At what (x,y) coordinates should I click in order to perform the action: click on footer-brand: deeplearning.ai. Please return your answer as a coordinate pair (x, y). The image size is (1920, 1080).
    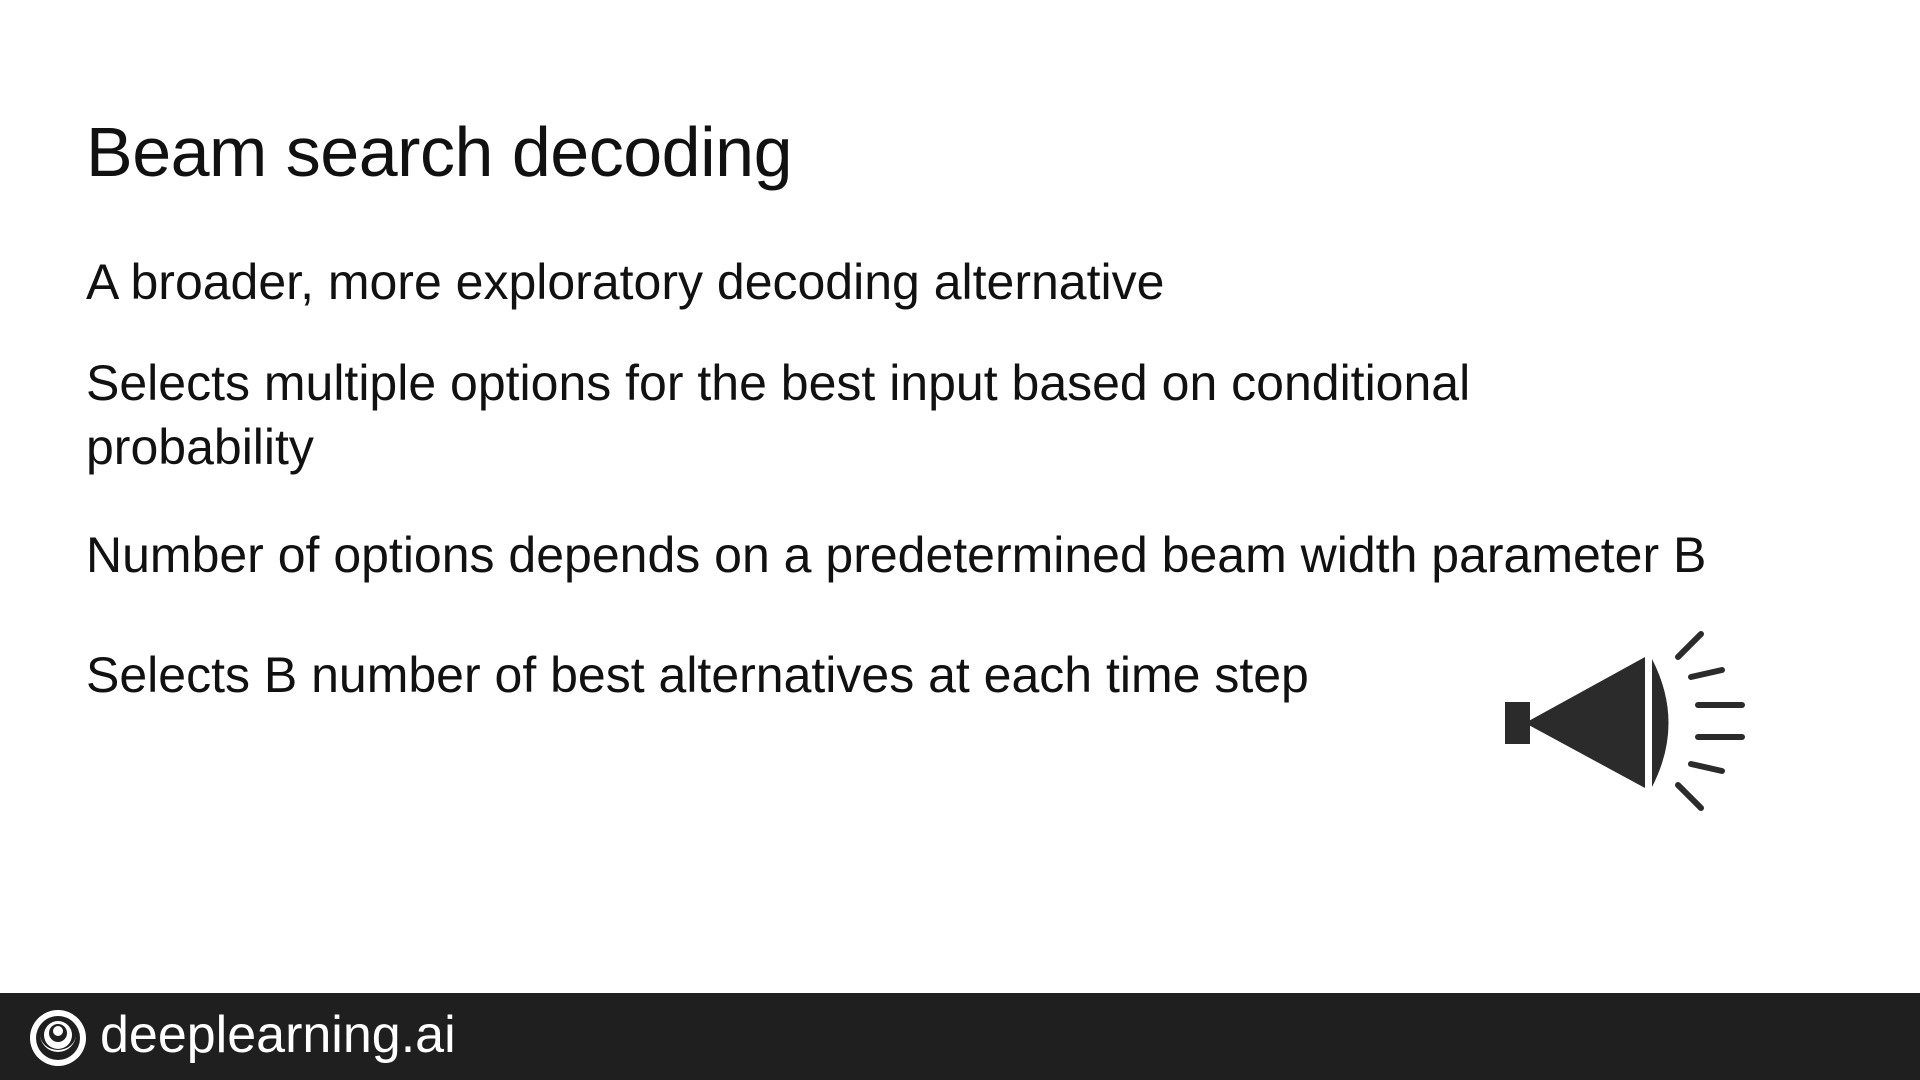
    Looking at the image, I should click on (278, 1035).